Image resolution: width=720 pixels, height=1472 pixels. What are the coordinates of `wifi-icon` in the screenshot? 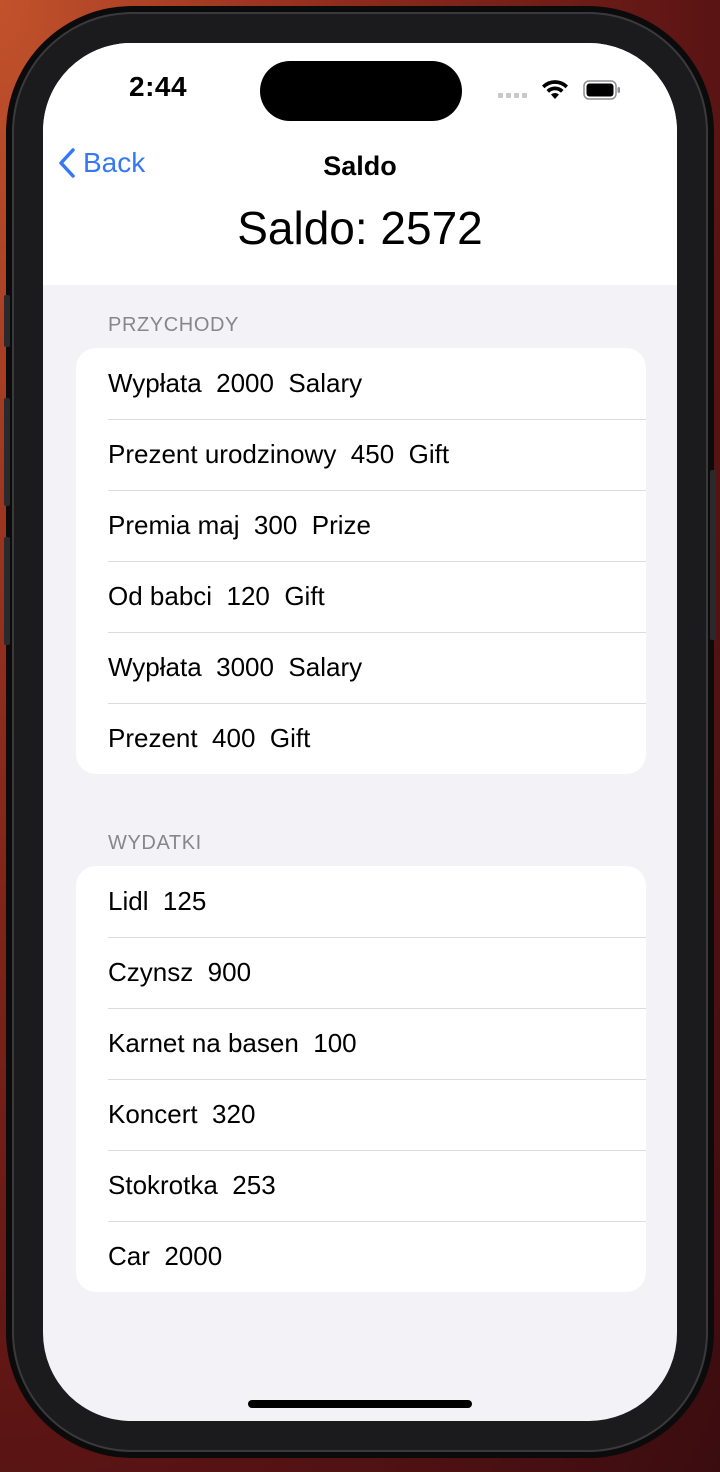 It's located at (555, 89).